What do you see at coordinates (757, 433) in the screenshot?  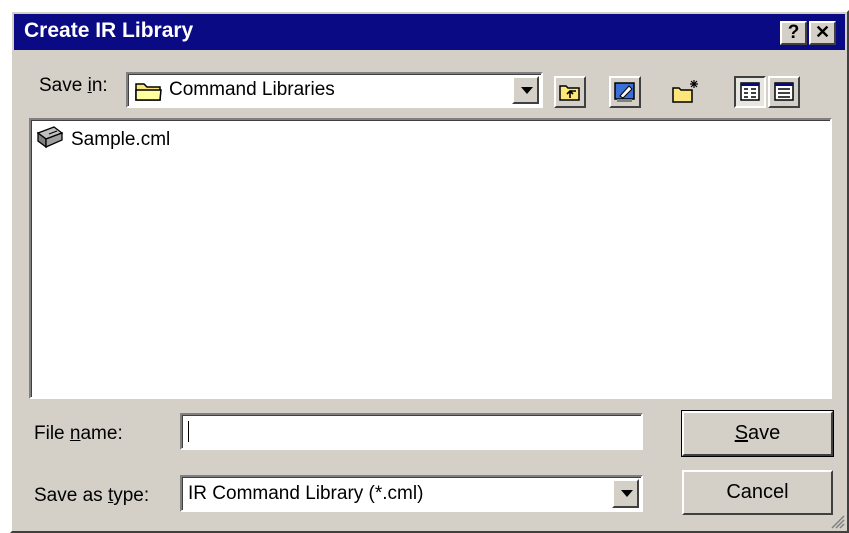 I see `save-button: Save` at bounding box center [757, 433].